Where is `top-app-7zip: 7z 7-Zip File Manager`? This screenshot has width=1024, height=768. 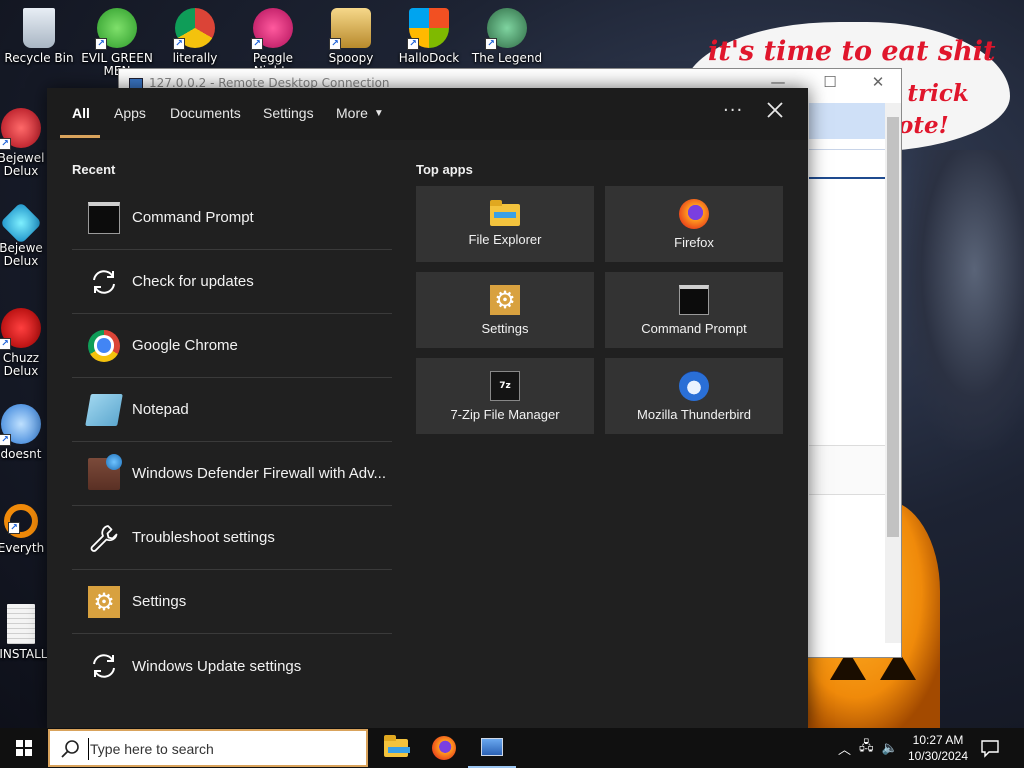 top-app-7zip: 7z 7-Zip File Manager is located at coordinates (505, 396).